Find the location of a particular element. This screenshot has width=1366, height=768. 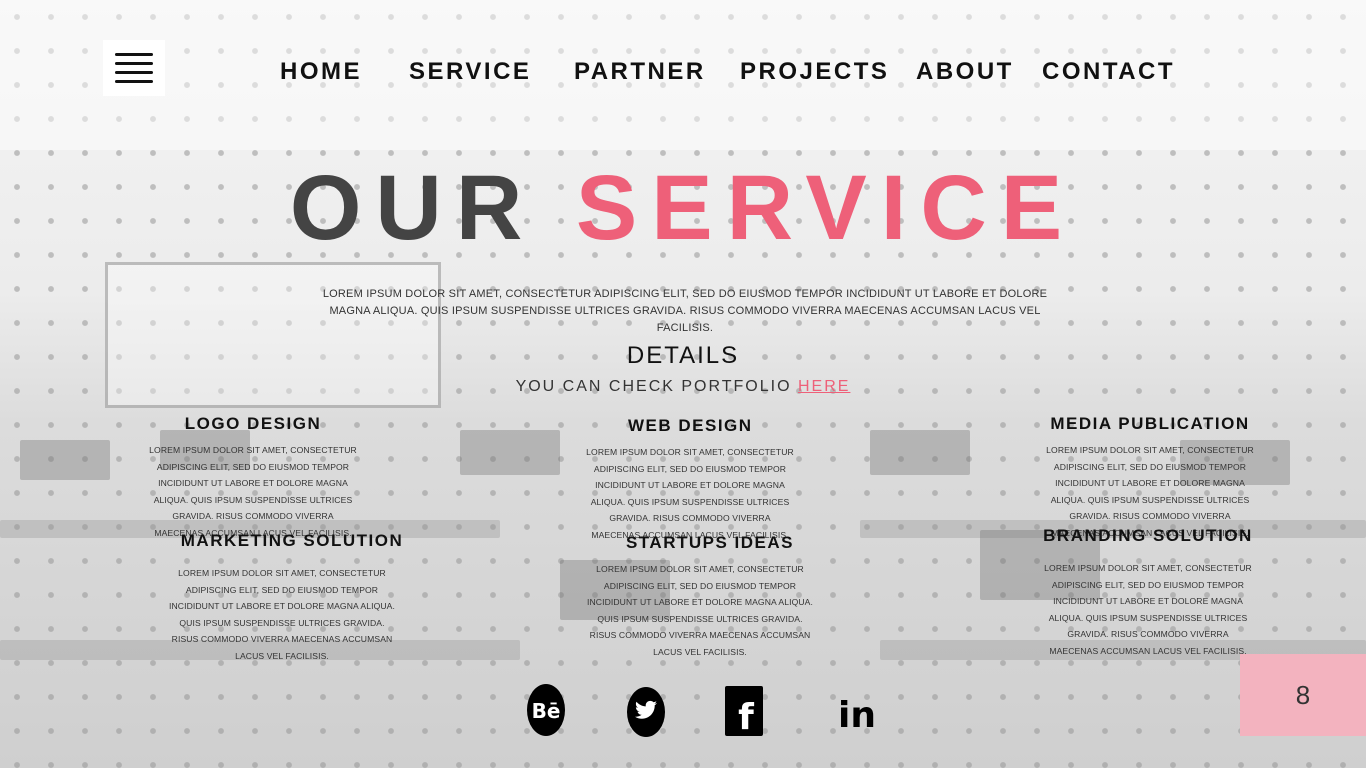

page-title-part1: OUR is located at coordinates (413, 208).